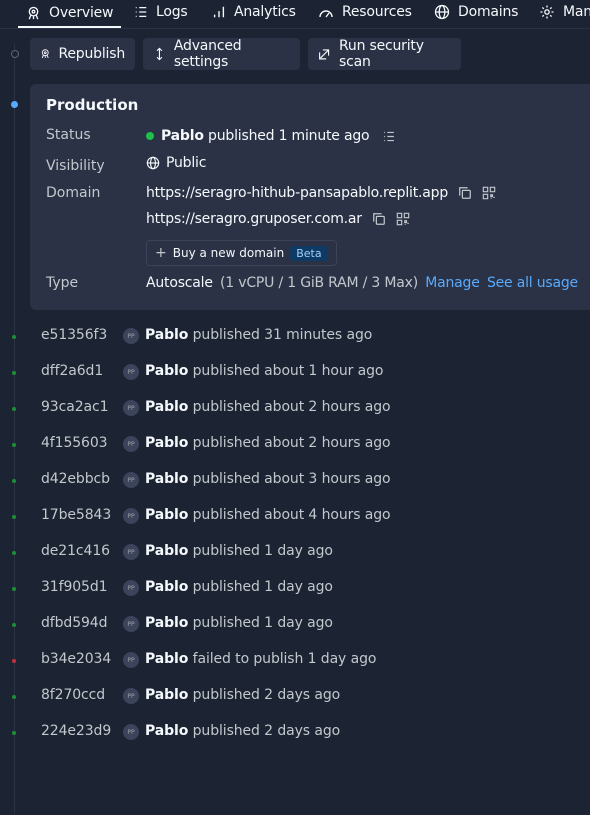 The image size is (590, 815). What do you see at coordinates (68, 135) in the screenshot?
I see `status-label: Status` at bounding box center [68, 135].